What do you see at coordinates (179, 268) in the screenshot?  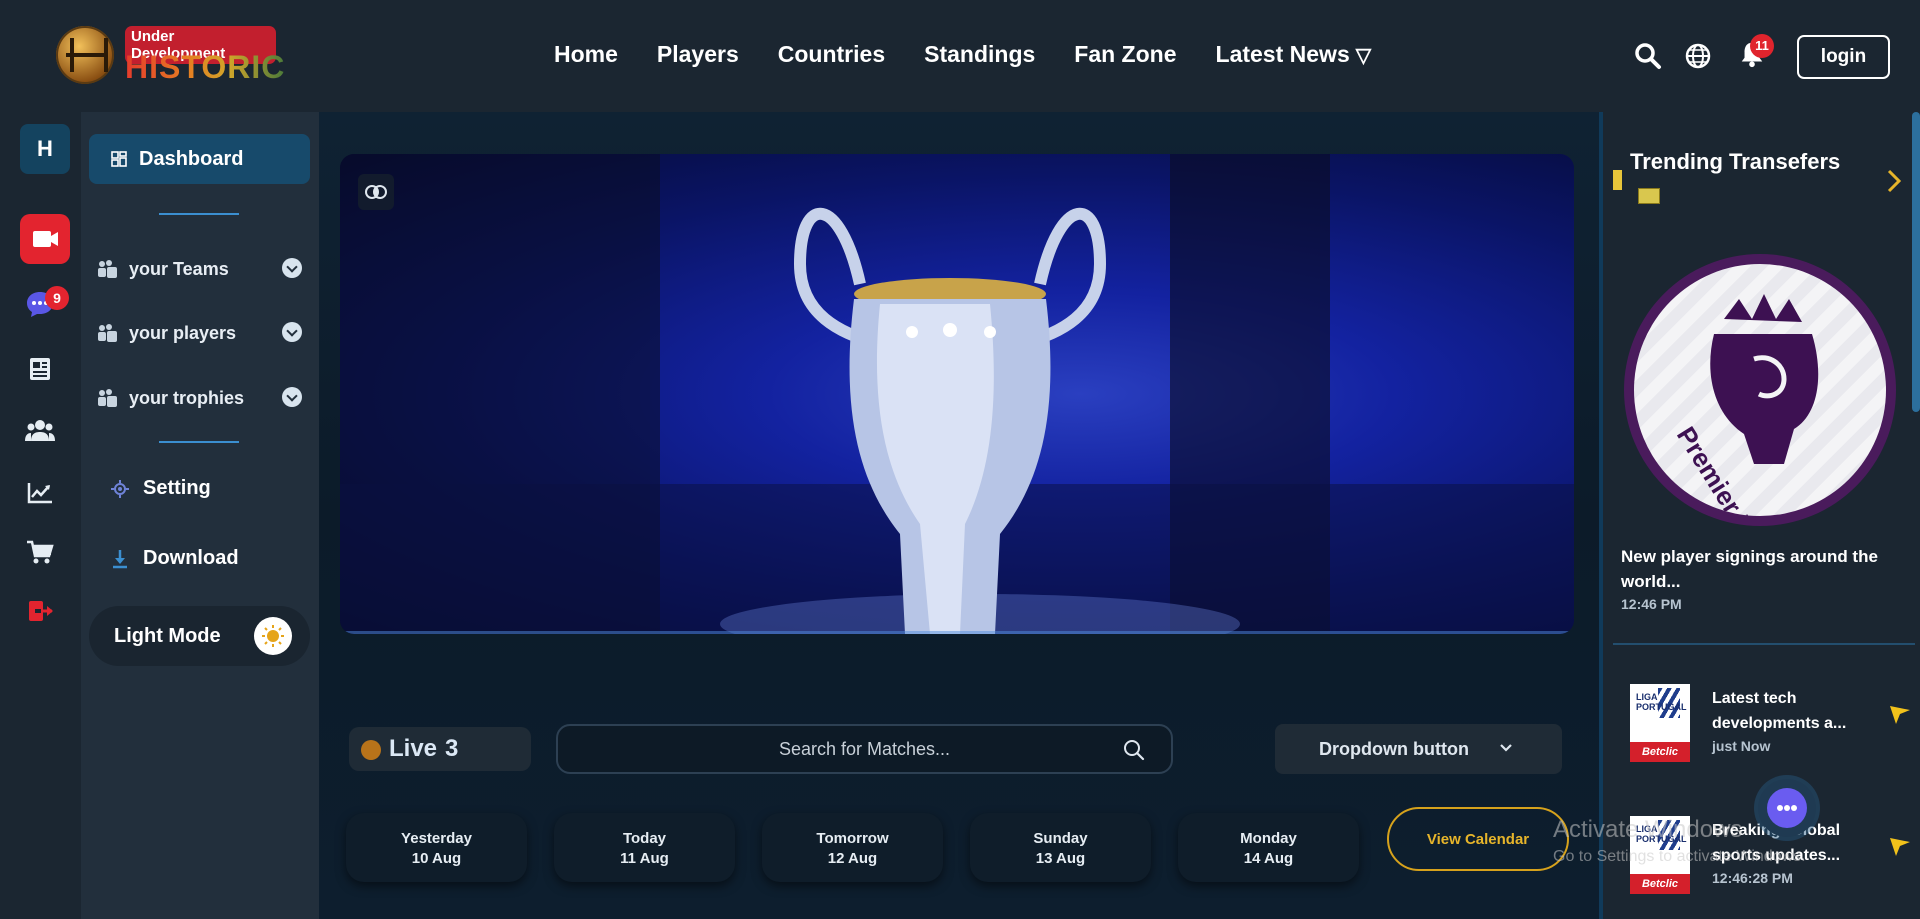 I see `teams-label: your Teams` at bounding box center [179, 268].